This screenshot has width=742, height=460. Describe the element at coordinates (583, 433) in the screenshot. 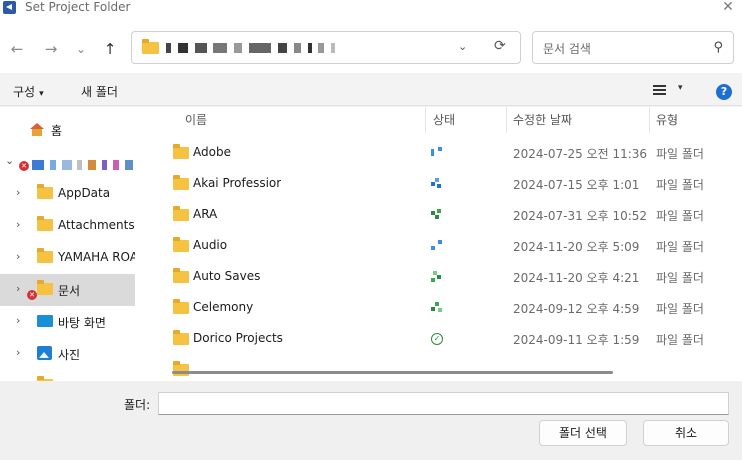

I see `select-folder-button: 폴더 선택` at that location.